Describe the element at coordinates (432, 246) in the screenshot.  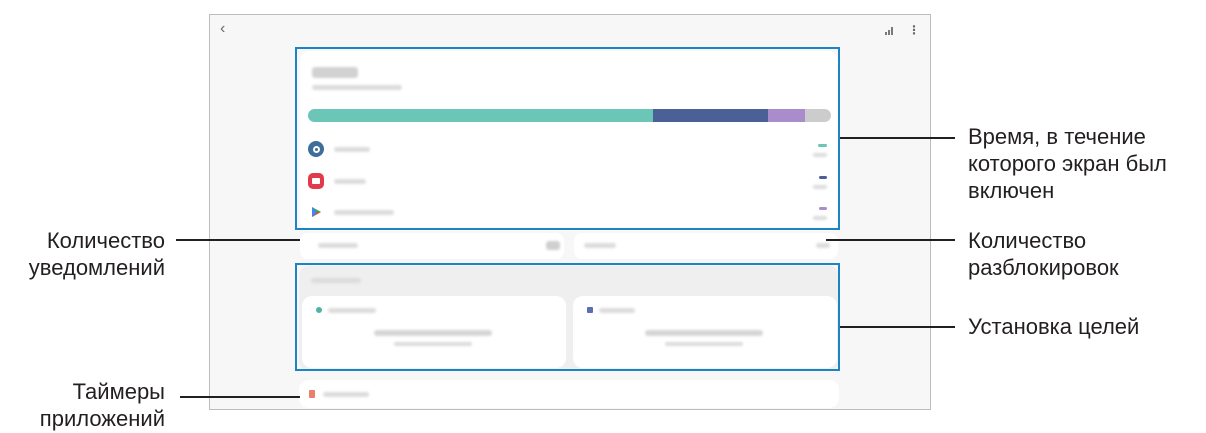
I see `notifications-counter` at that location.